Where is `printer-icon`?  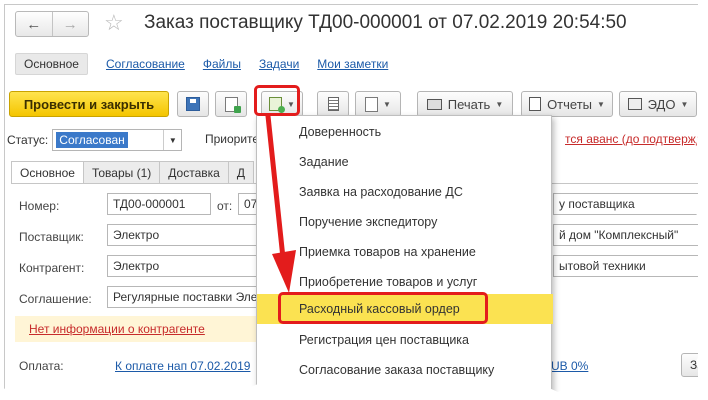 printer-icon is located at coordinates (434, 104).